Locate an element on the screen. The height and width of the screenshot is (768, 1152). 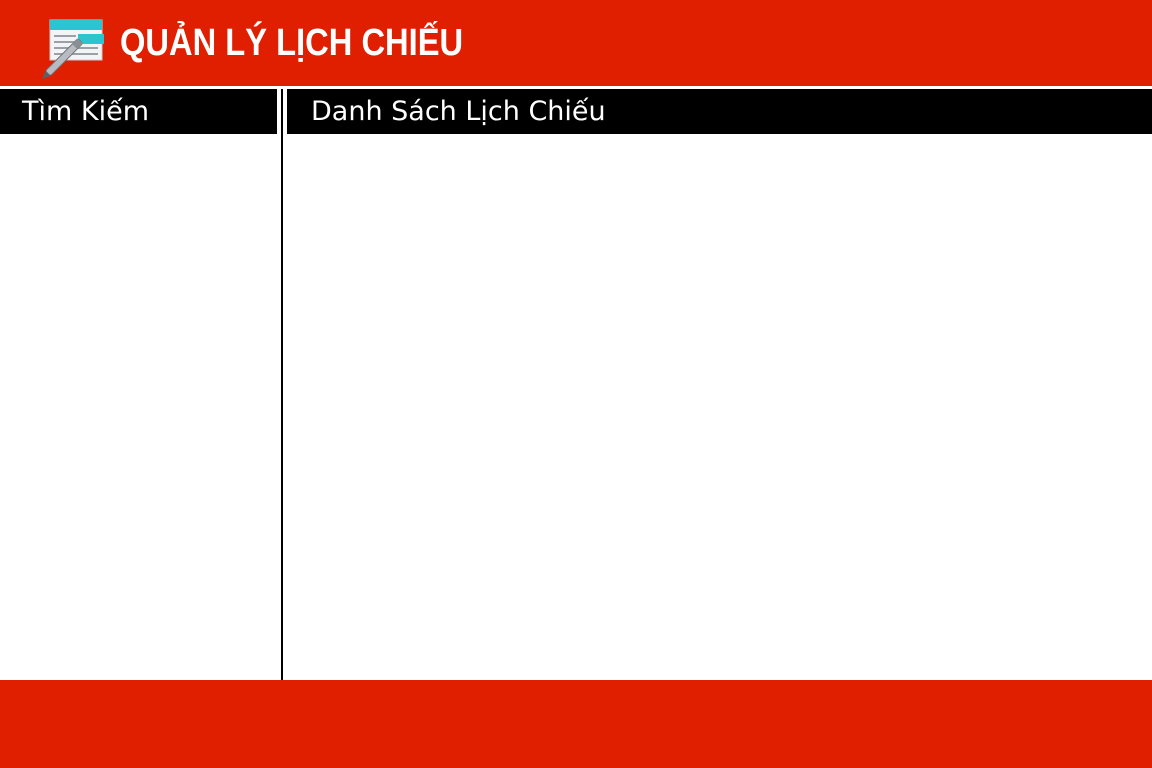
app-header: QUẢN LÝ LỊCH CHIẾU is located at coordinates (576, 43).